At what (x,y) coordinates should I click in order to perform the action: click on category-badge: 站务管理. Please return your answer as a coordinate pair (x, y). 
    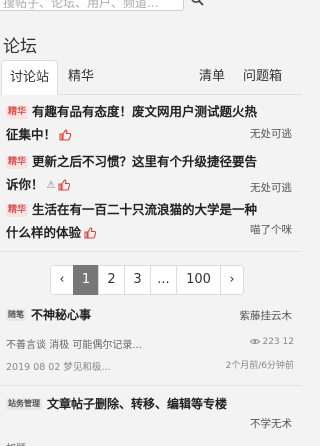
    Looking at the image, I should click on (24, 404).